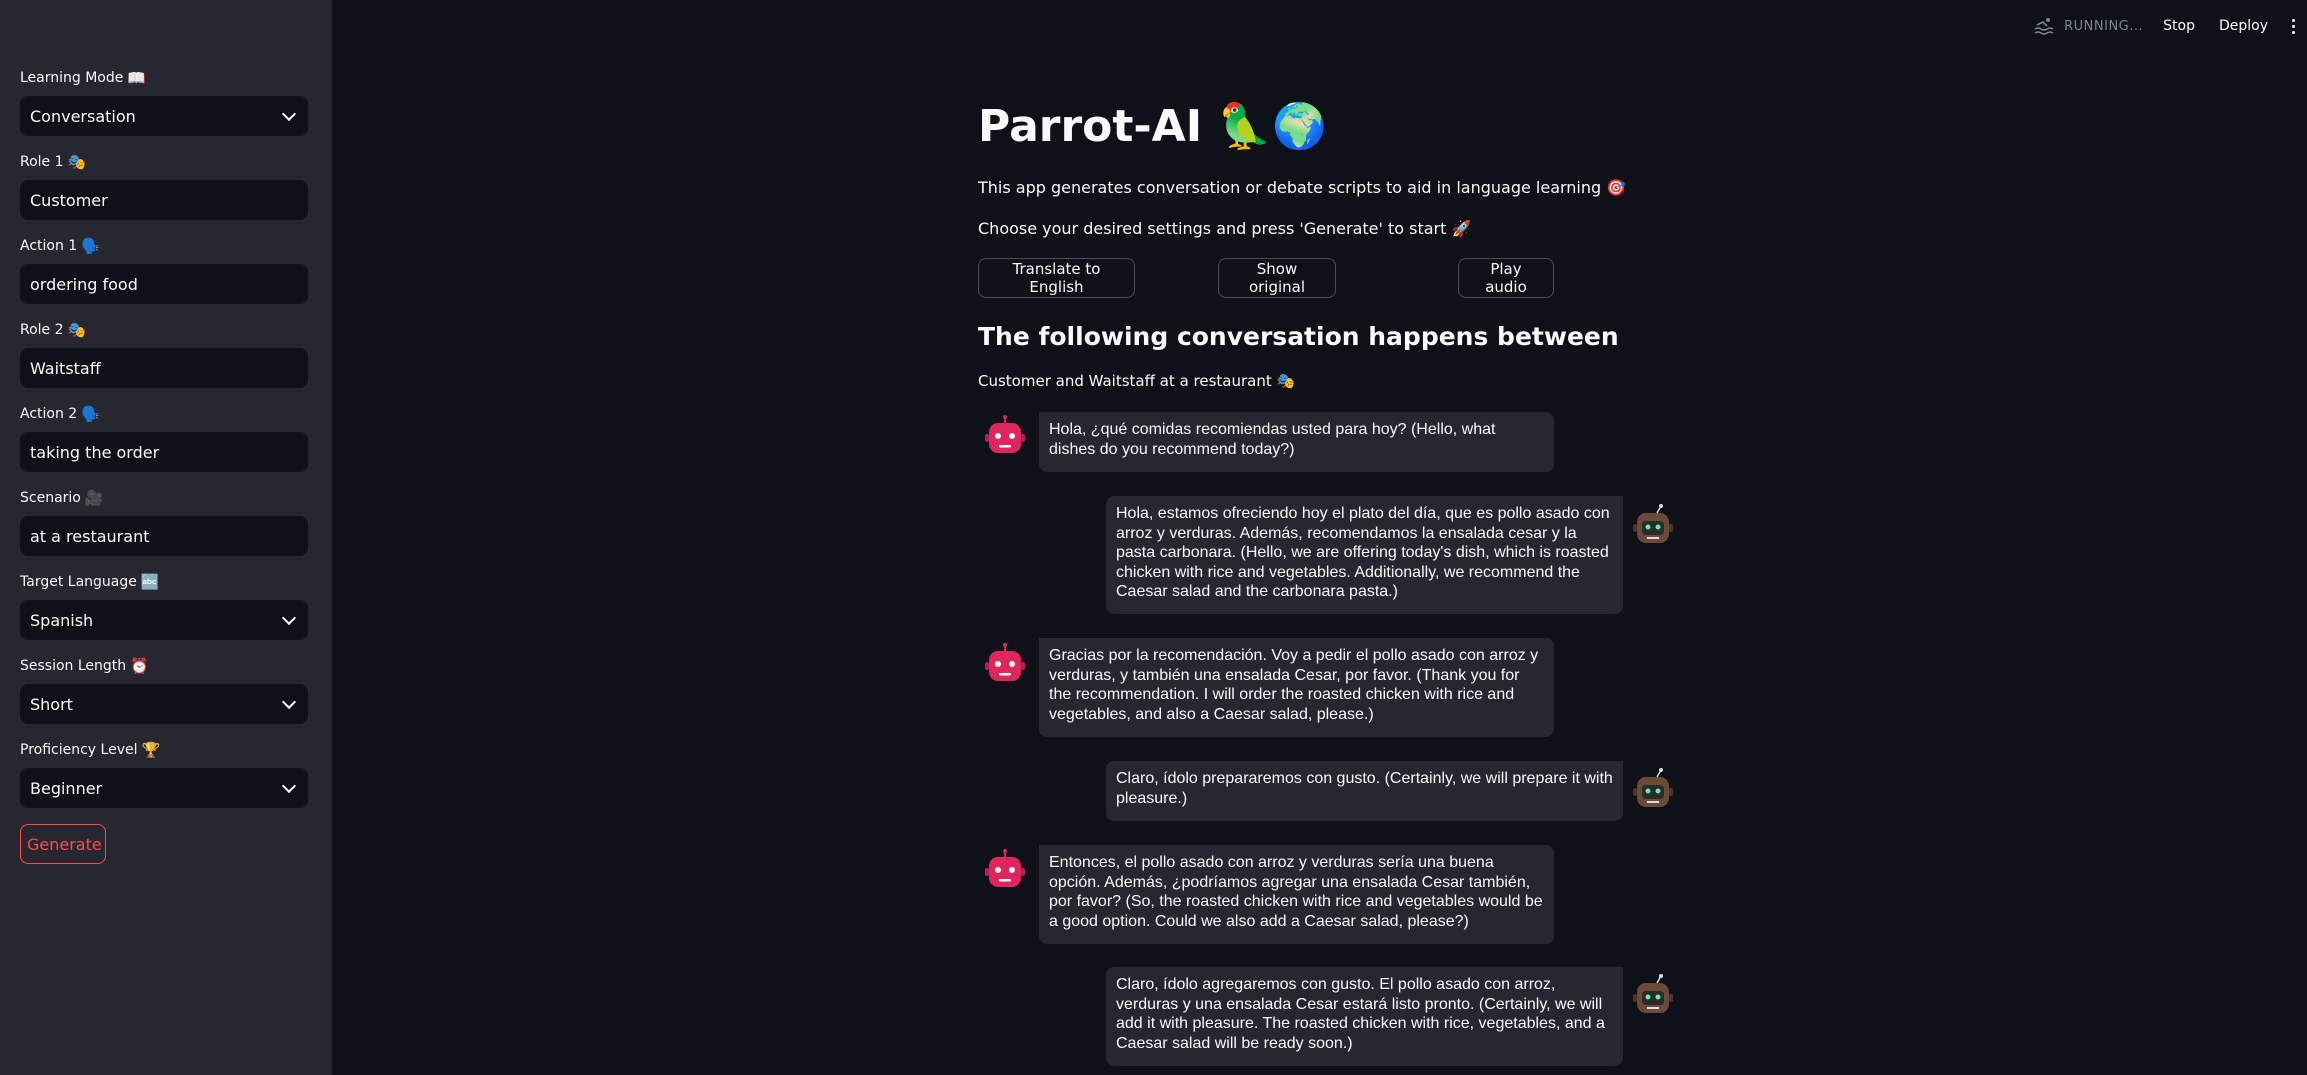  Describe the element at coordinates (164, 284) in the screenshot. I see `action1-input: ordering food` at that location.